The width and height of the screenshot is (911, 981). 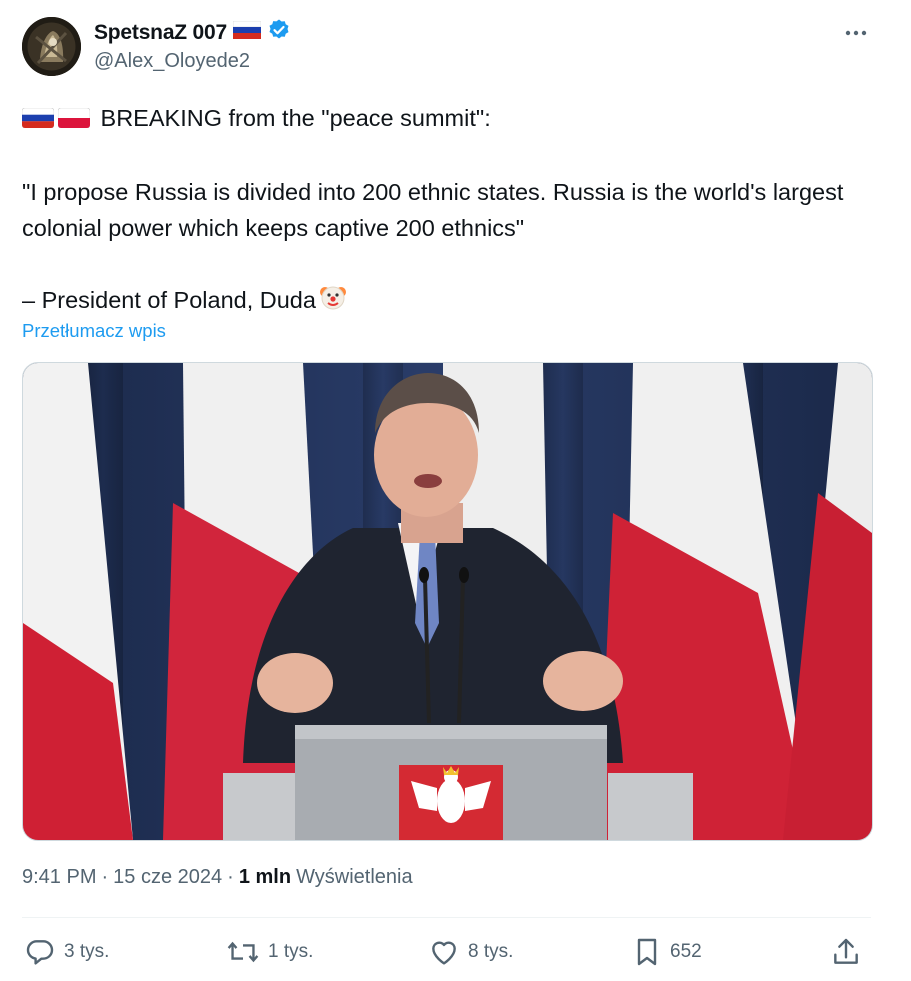 I want to click on bookmark-button: 652, so click(x=667, y=952).